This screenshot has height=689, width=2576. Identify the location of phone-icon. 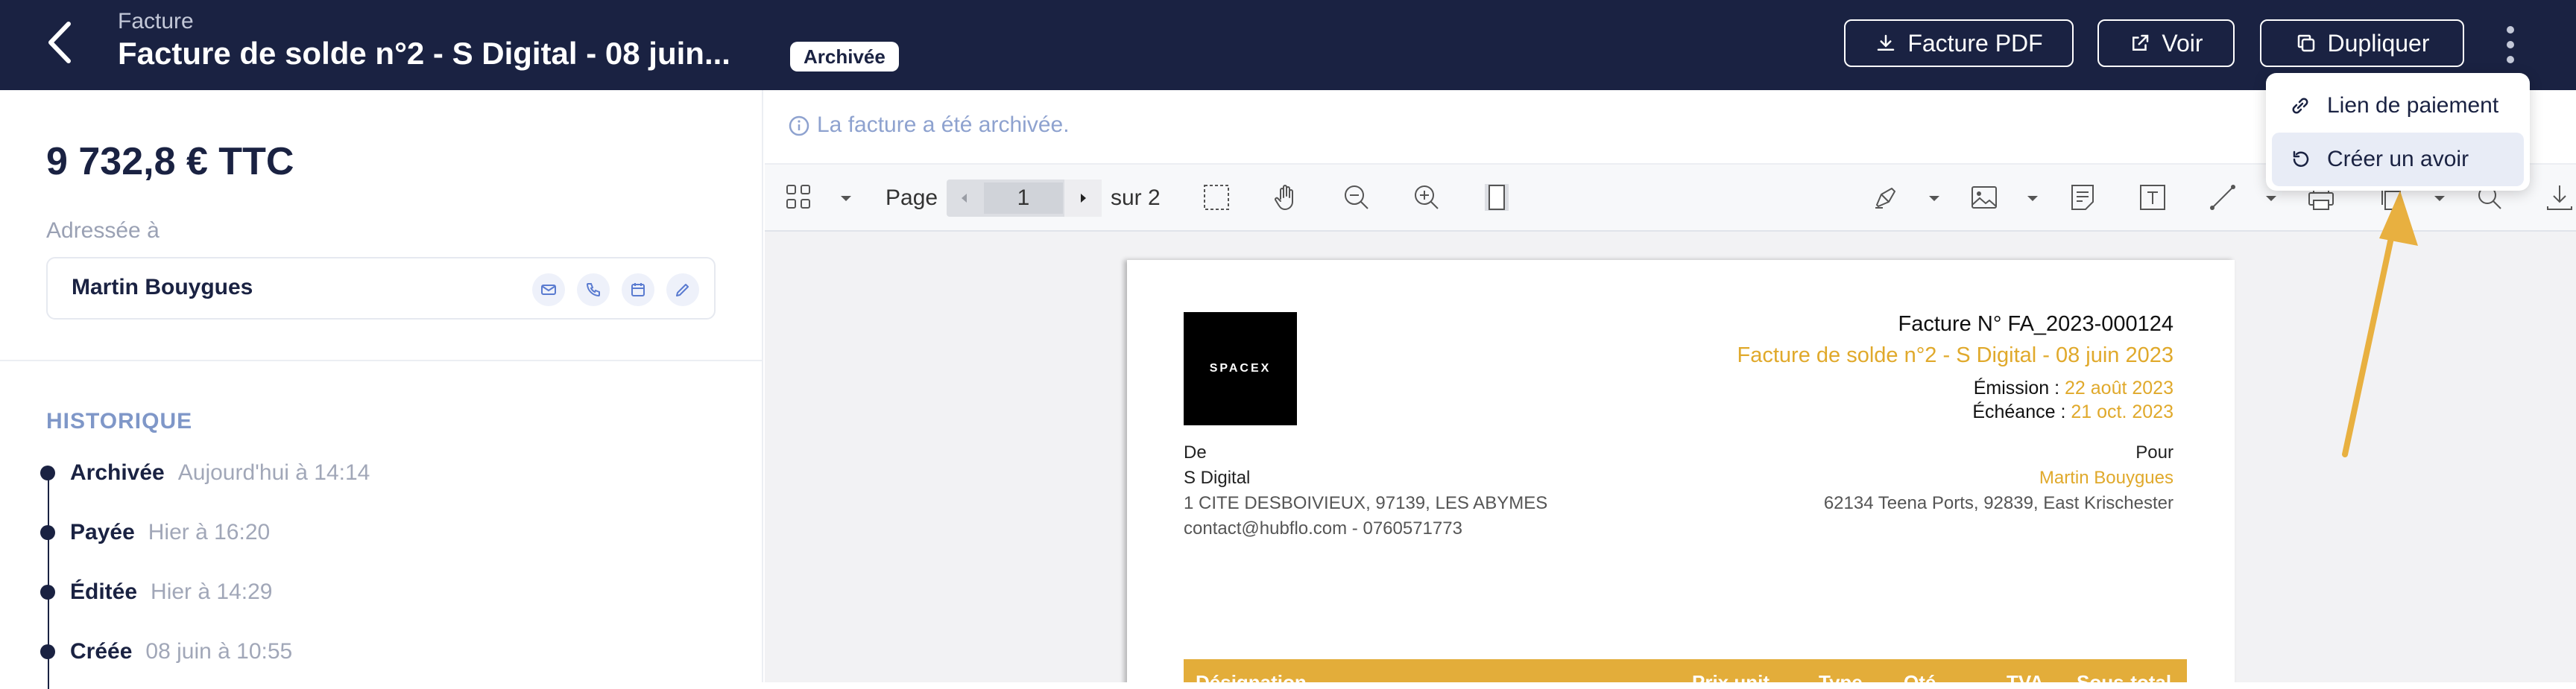
(593, 290).